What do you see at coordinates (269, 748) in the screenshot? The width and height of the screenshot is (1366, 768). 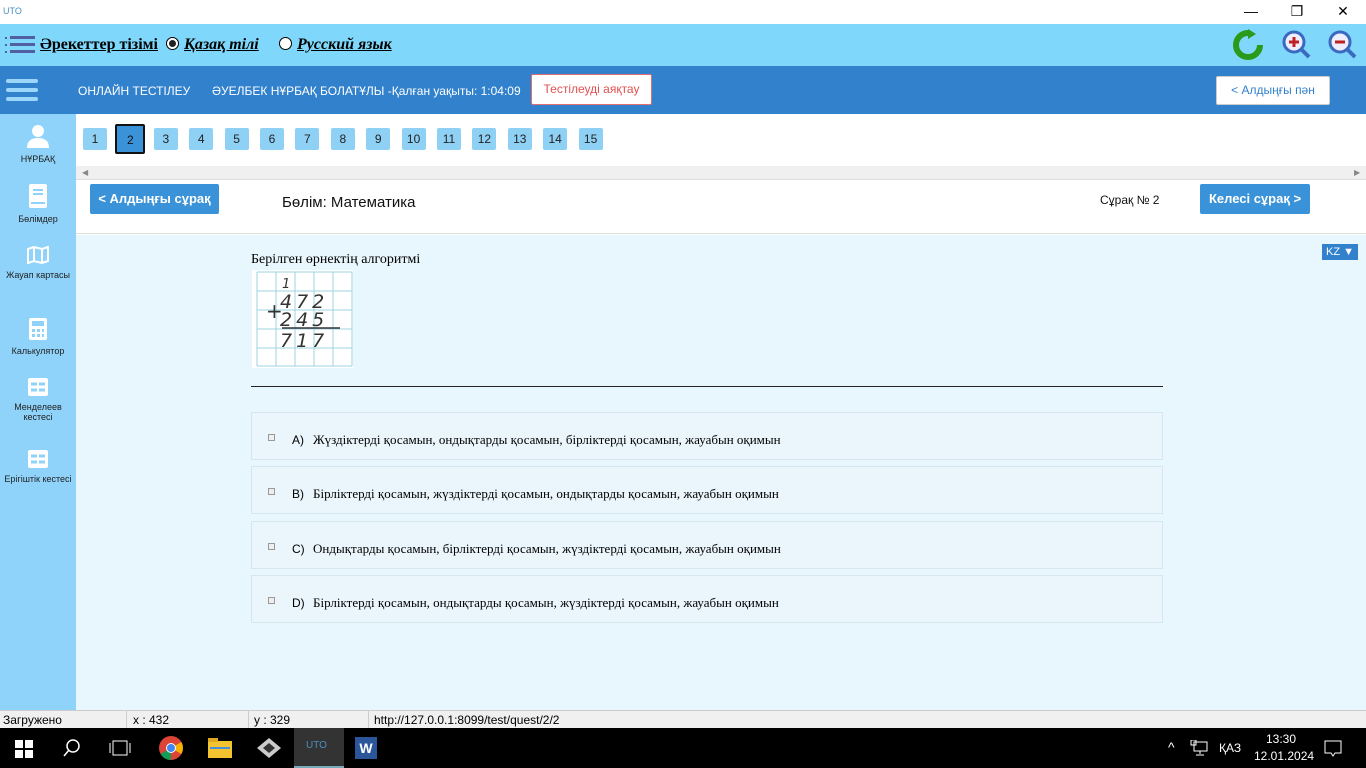 I see `app-icon` at bounding box center [269, 748].